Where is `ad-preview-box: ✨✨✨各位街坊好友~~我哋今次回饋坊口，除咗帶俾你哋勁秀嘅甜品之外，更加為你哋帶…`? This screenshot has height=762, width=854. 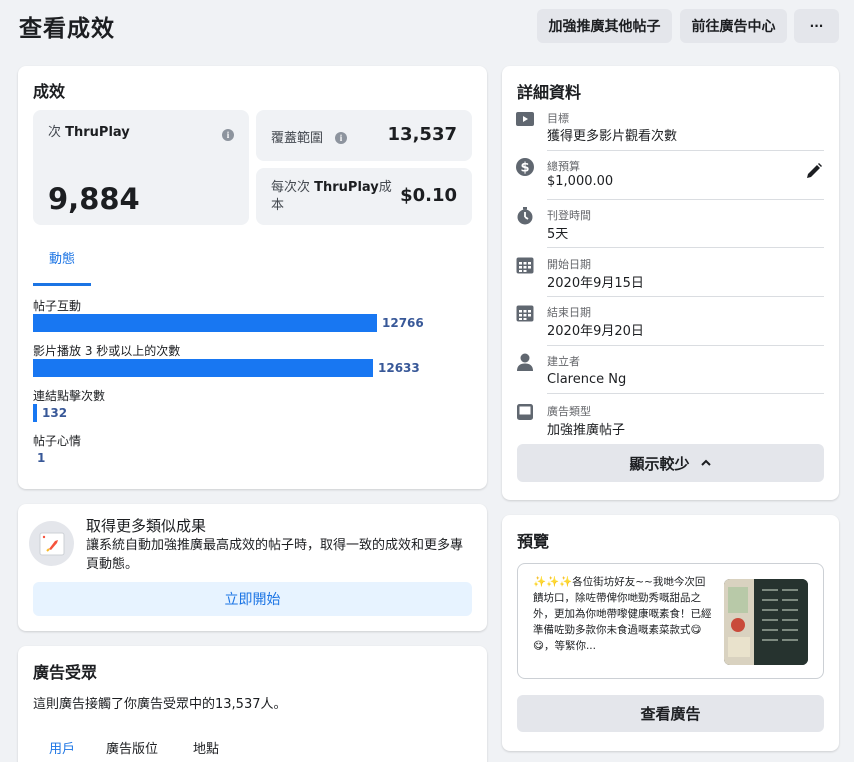
ad-preview-box: ✨✨✨各位街坊好友~~我哋今次回饋坊口，除咗帶俾你哋勁秀嘅甜品之外，更加為你哋帶… is located at coordinates (670, 621).